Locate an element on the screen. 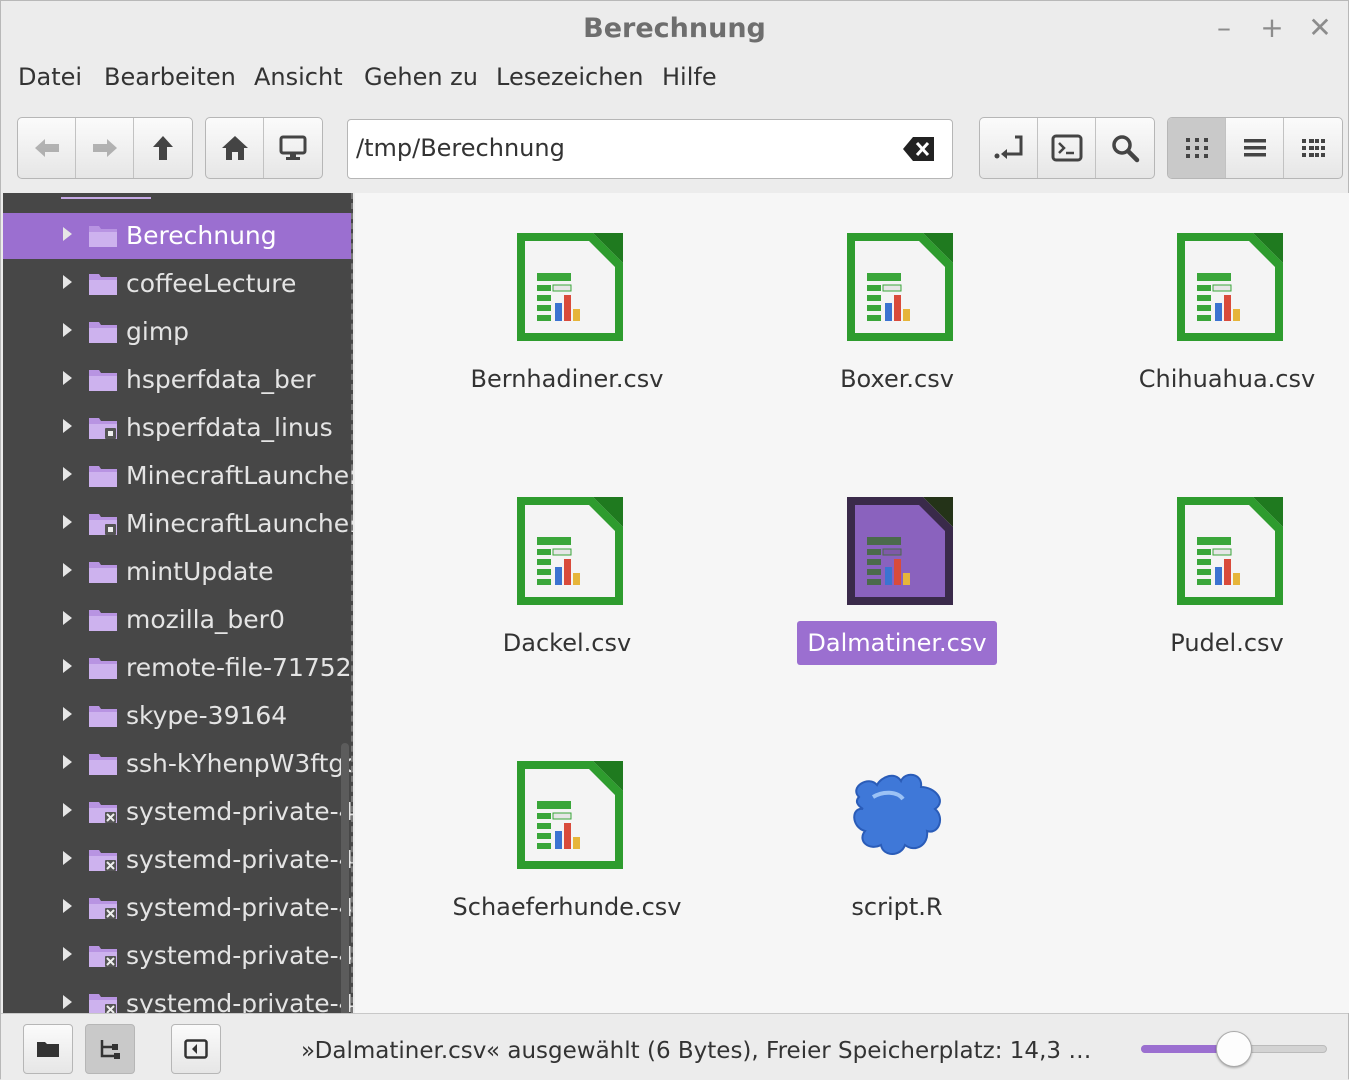 The image size is (1349, 1080). toggle-location-button is located at coordinates (1009, 148).